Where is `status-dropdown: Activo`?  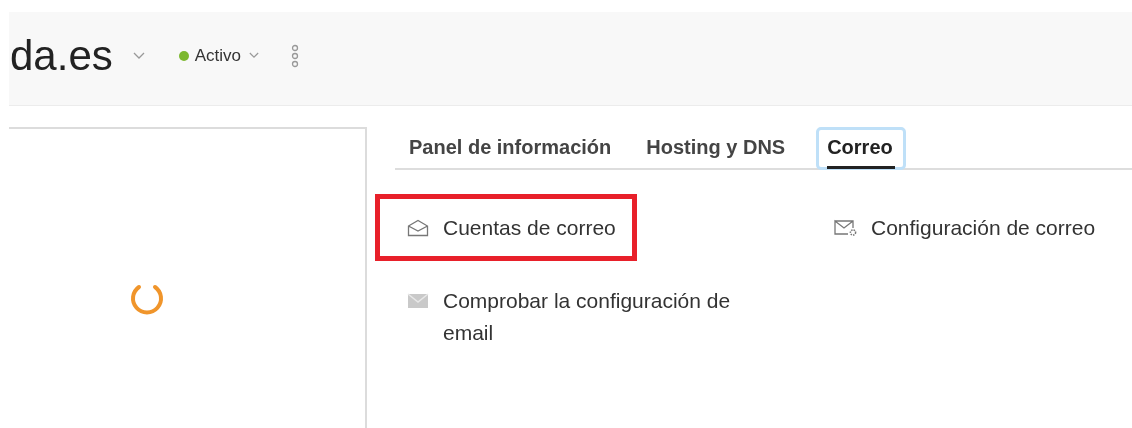
status-dropdown: Activo is located at coordinates (219, 55).